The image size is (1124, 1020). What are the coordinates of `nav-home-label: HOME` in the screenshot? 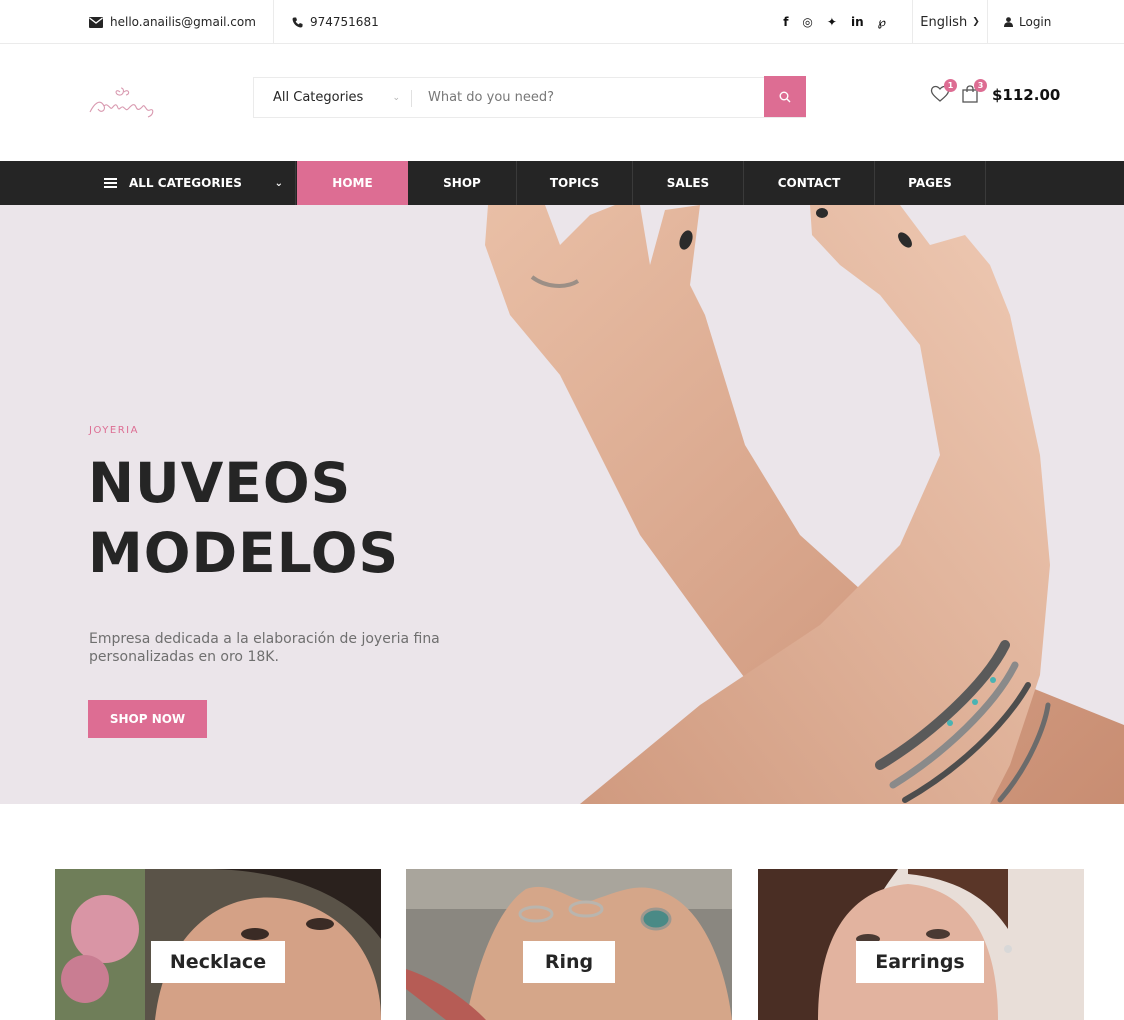 It's located at (352, 183).